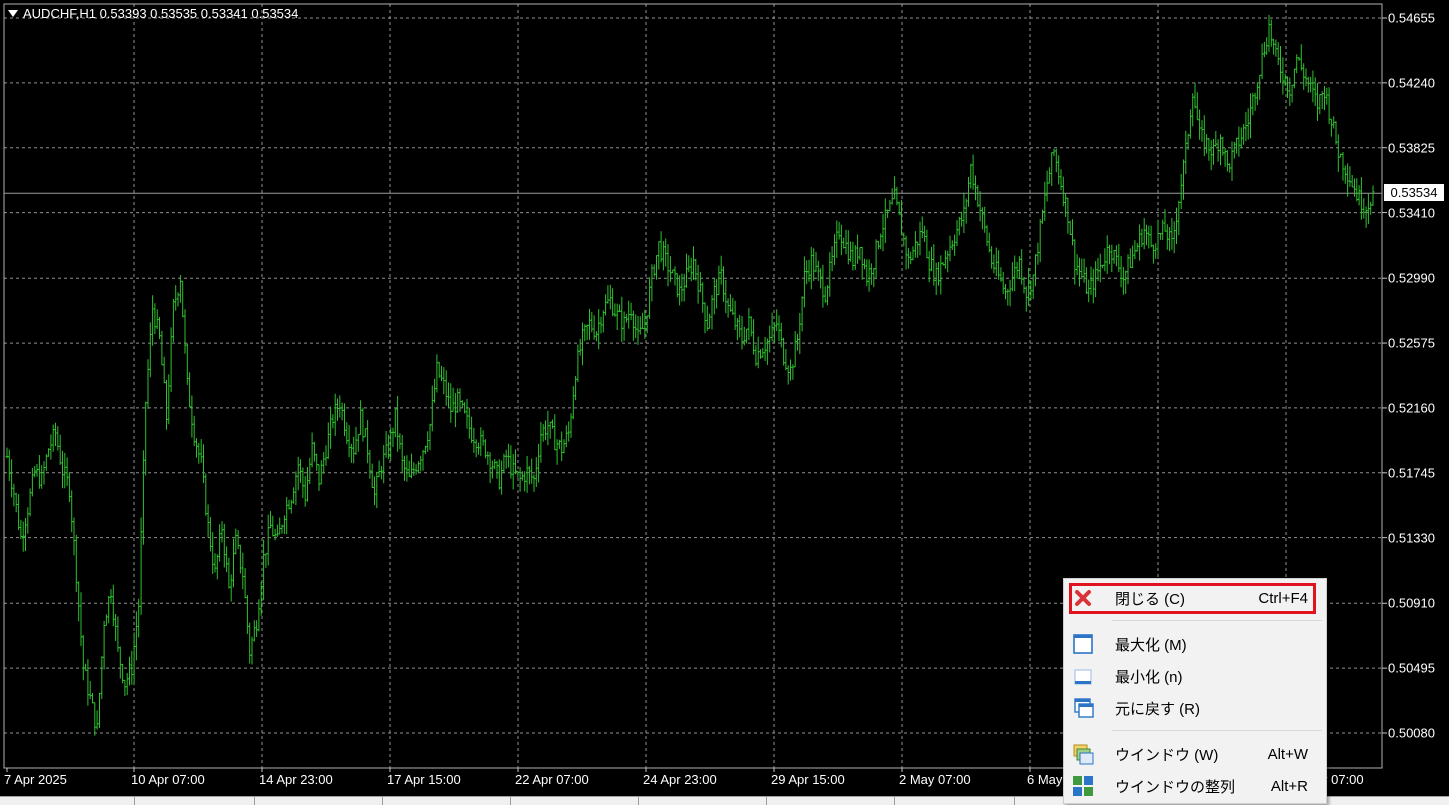 This screenshot has height=805, width=1449. Describe the element at coordinates (935, 779) in the screenshot. I see `time-tick-label: 2 May 07:00` at that location.